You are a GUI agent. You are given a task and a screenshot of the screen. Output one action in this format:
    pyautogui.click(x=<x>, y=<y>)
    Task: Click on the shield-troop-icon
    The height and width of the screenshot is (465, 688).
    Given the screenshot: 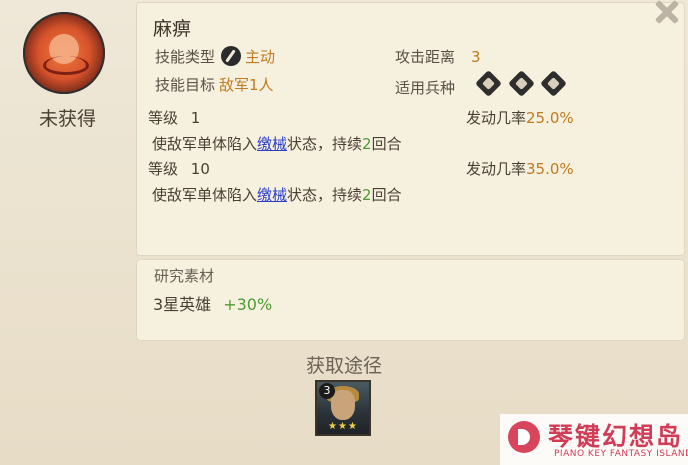 What is the action you would take?
    pyautogui.click(x=521, y=83)
    